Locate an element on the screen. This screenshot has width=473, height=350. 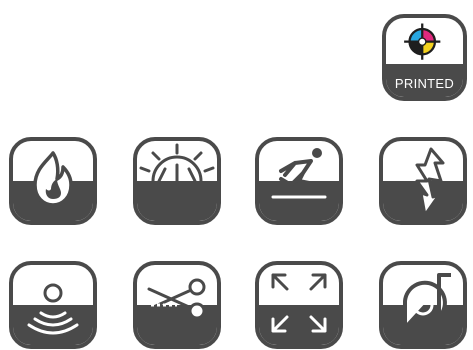
slippery-tile is located at coordinates (299, 181).